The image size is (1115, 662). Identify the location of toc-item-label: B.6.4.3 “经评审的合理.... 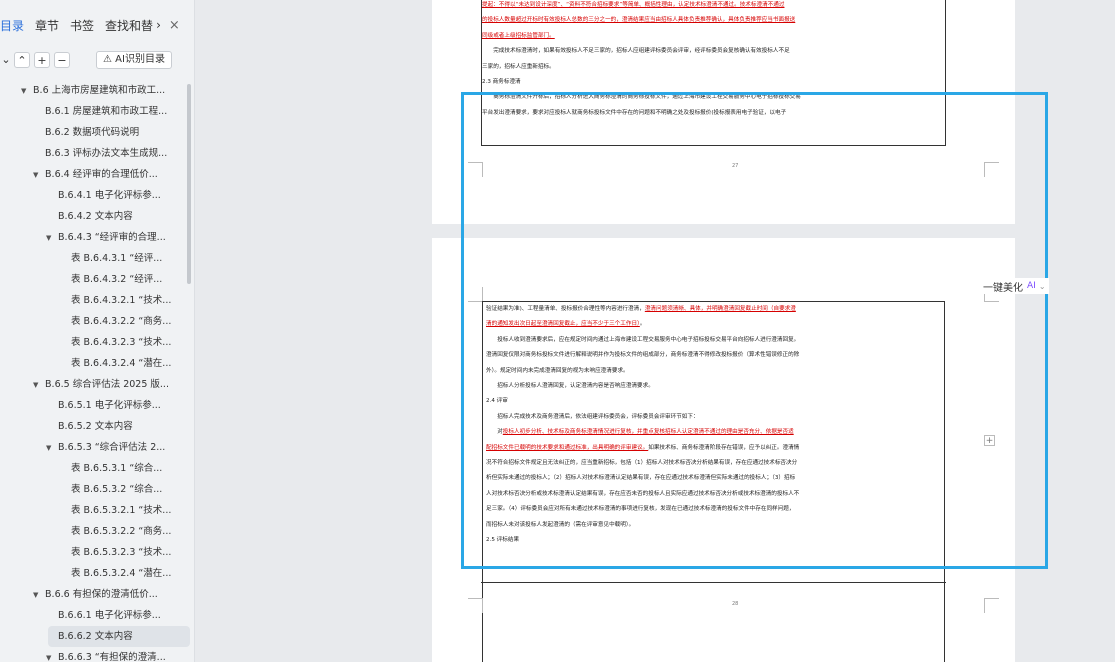
(112, 237).